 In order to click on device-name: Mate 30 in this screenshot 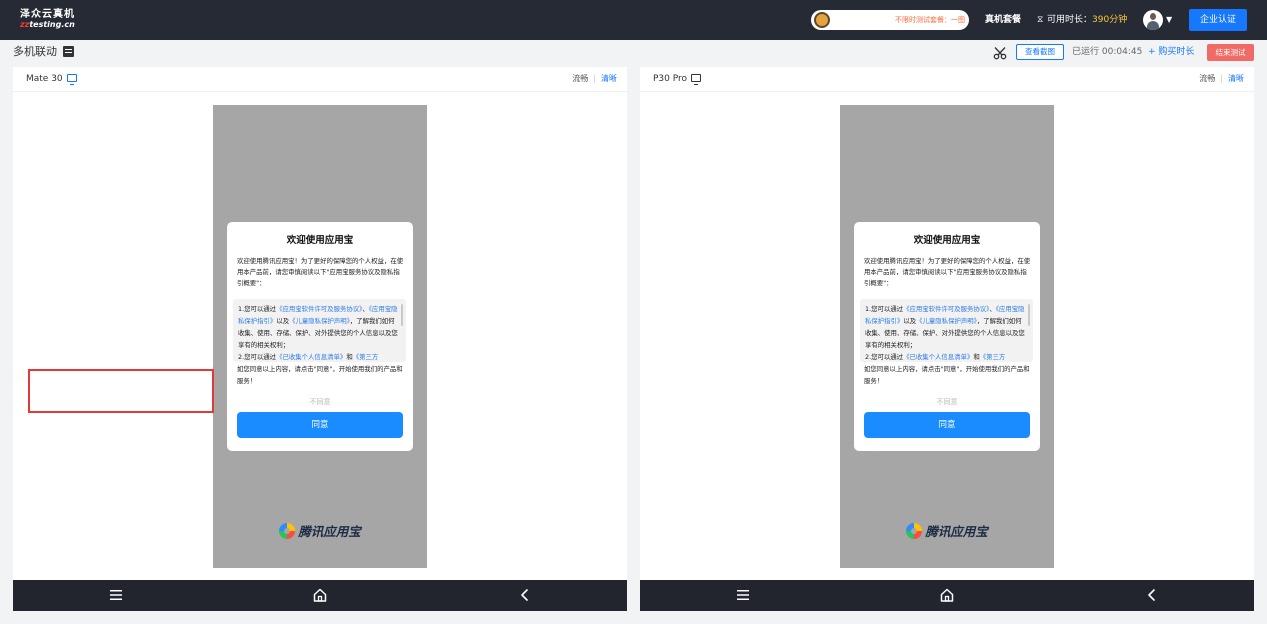, I will do `click(51, 79)`.